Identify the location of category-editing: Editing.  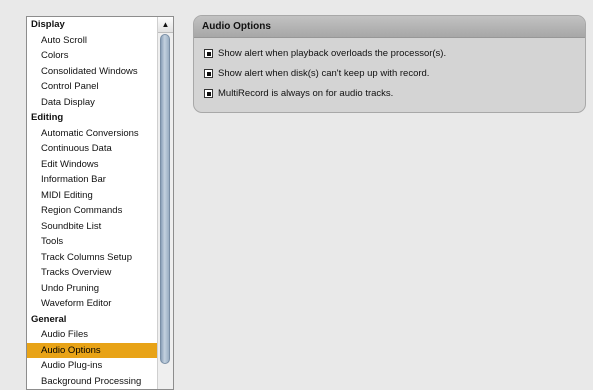
(92, 118).